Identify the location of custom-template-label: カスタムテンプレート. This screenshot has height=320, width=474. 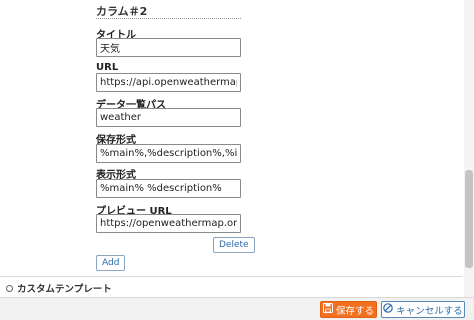
(64, 289).